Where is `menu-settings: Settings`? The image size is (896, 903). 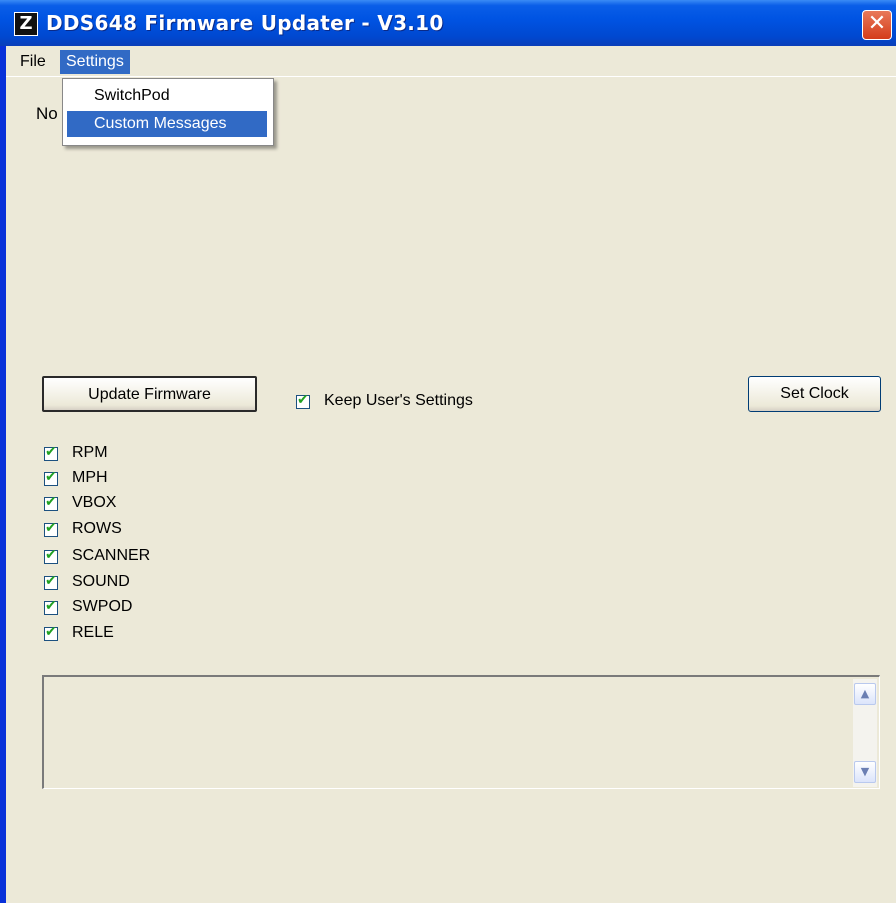
menu-settings: Settings is located at coordinates (95, 62).